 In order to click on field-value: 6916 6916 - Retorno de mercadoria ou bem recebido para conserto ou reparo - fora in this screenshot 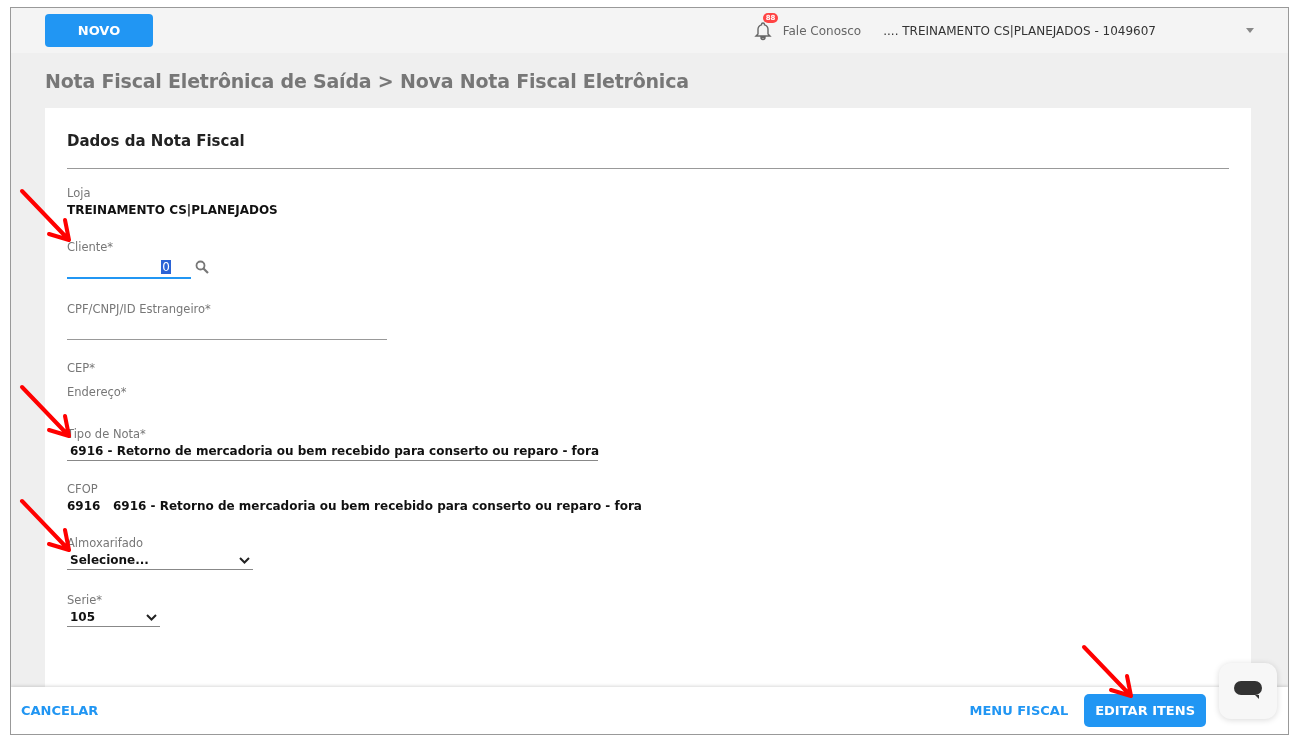, I will do `click(354, 506)`.